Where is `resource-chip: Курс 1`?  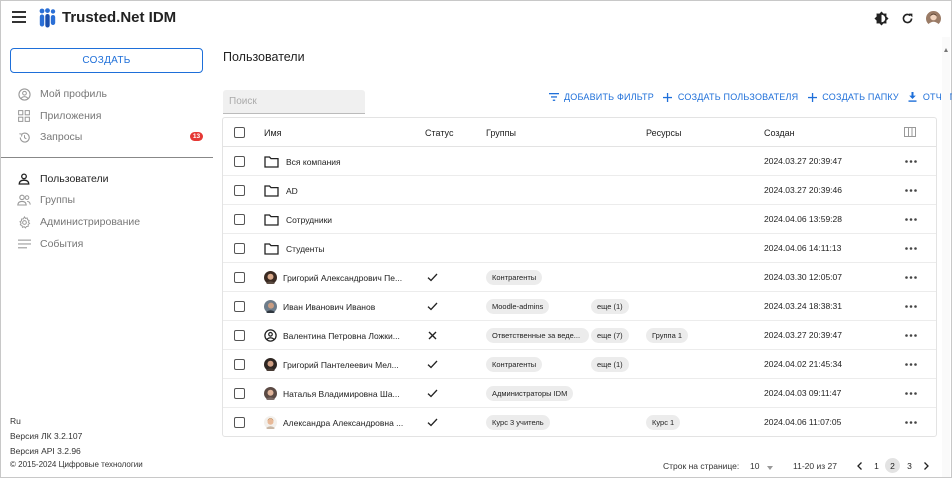
resource-chip: Курс 1 is located at coordinates (663, 422).